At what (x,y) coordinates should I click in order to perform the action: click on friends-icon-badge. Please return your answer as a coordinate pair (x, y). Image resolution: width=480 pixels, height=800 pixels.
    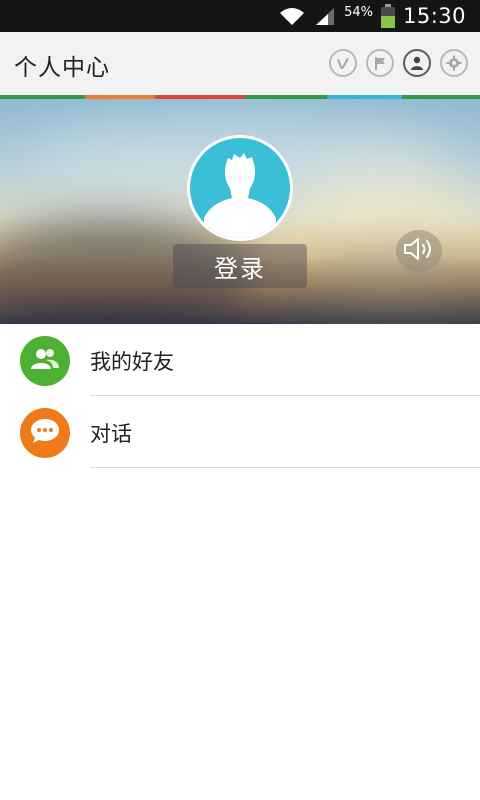
    Looking at the image, I should click on (45, 361).